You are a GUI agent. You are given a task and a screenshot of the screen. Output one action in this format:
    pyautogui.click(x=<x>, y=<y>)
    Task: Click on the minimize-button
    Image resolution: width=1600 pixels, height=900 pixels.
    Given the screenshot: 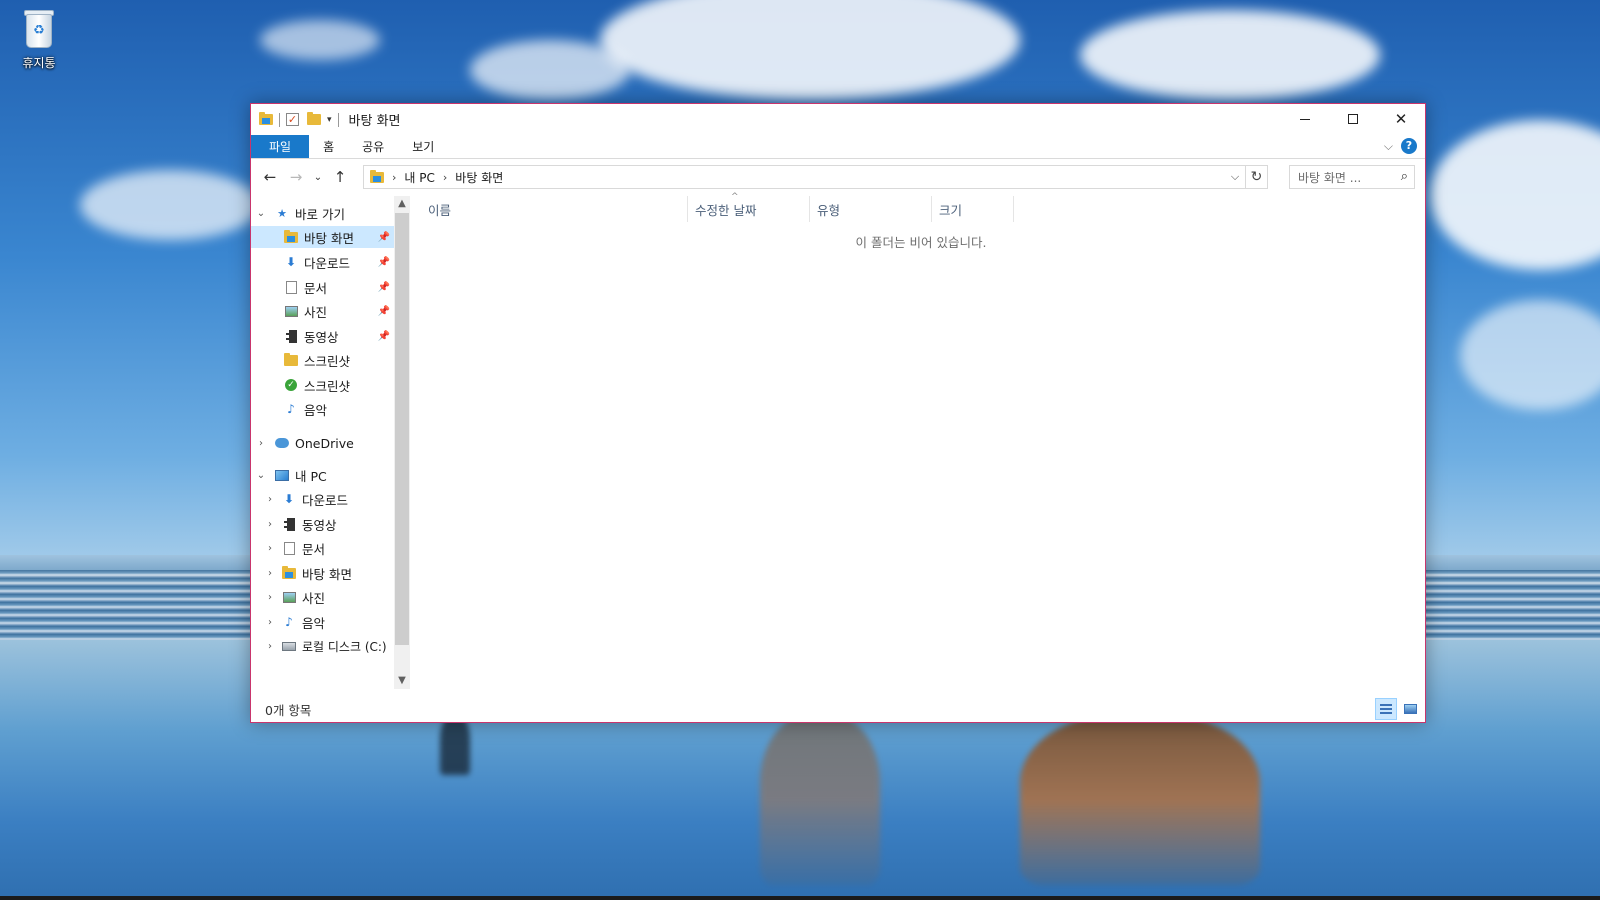 What is the action you would take?
    pyautogui.click(x=1305, y=119)
    